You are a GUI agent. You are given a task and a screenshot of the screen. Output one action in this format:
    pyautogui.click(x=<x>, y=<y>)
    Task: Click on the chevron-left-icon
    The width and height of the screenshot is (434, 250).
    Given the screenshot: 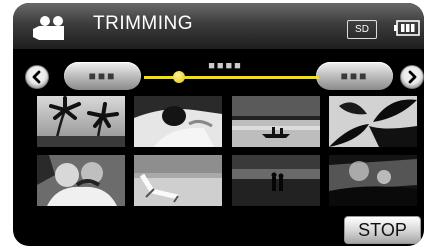 What is the action you would take?
    pyautogui.click(x=36, y=77)
    